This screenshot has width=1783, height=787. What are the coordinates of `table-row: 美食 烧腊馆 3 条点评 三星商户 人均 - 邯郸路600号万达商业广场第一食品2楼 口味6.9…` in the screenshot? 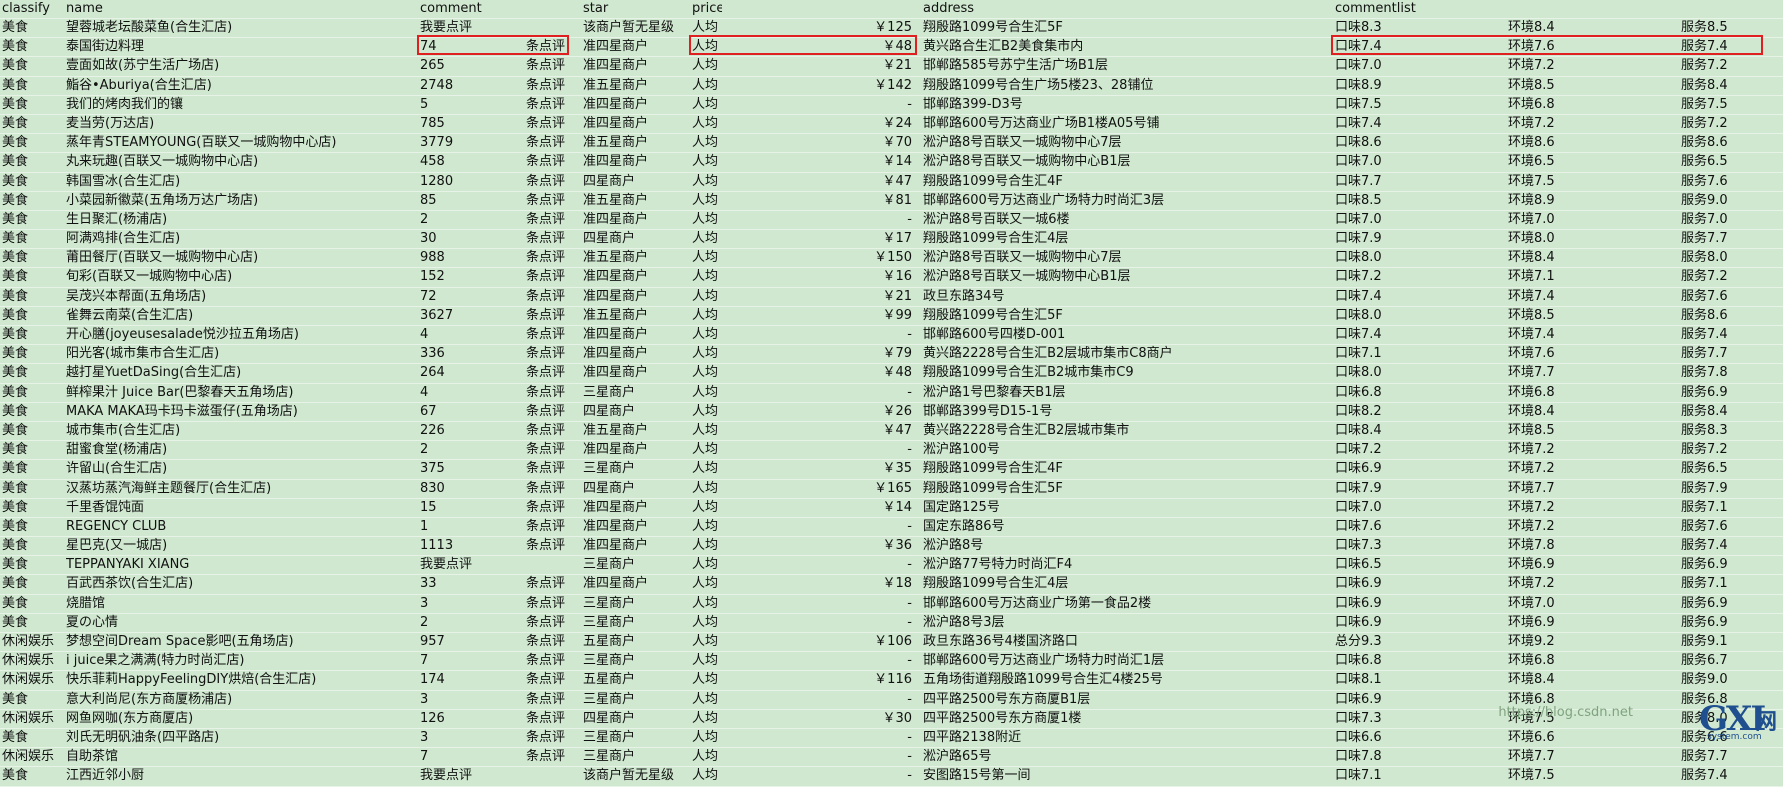 It's located at (891, 604).